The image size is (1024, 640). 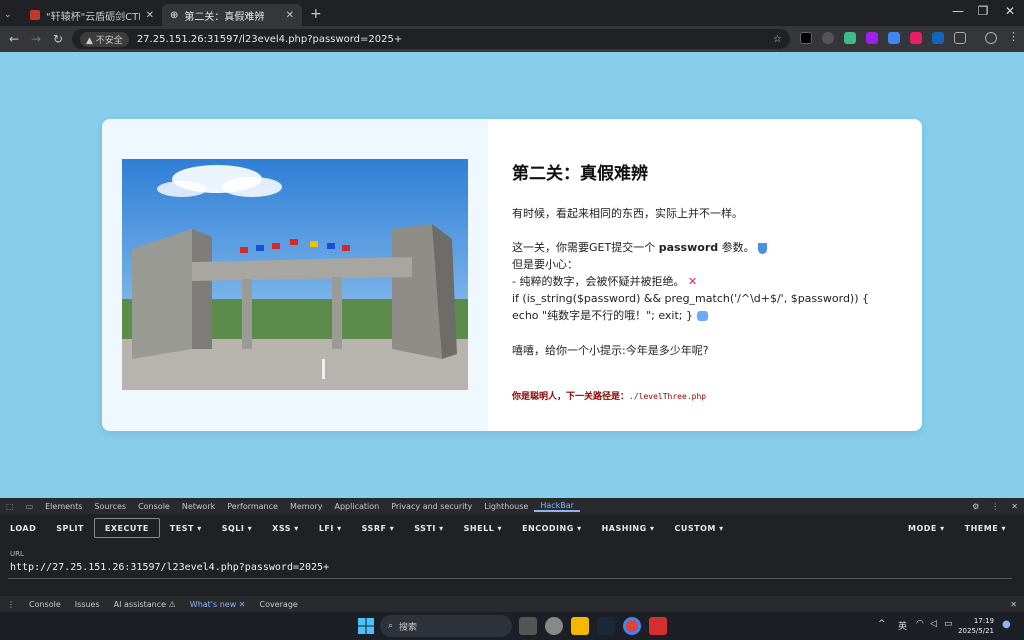 I want to click on tab-bar: ⌄ "轩辕杯"云盾砺剑CTF挑战赛 ✕ ⊕ 第二关：真假难辨 ✕ + — ❐ ✕, so click(x=512, y=13).